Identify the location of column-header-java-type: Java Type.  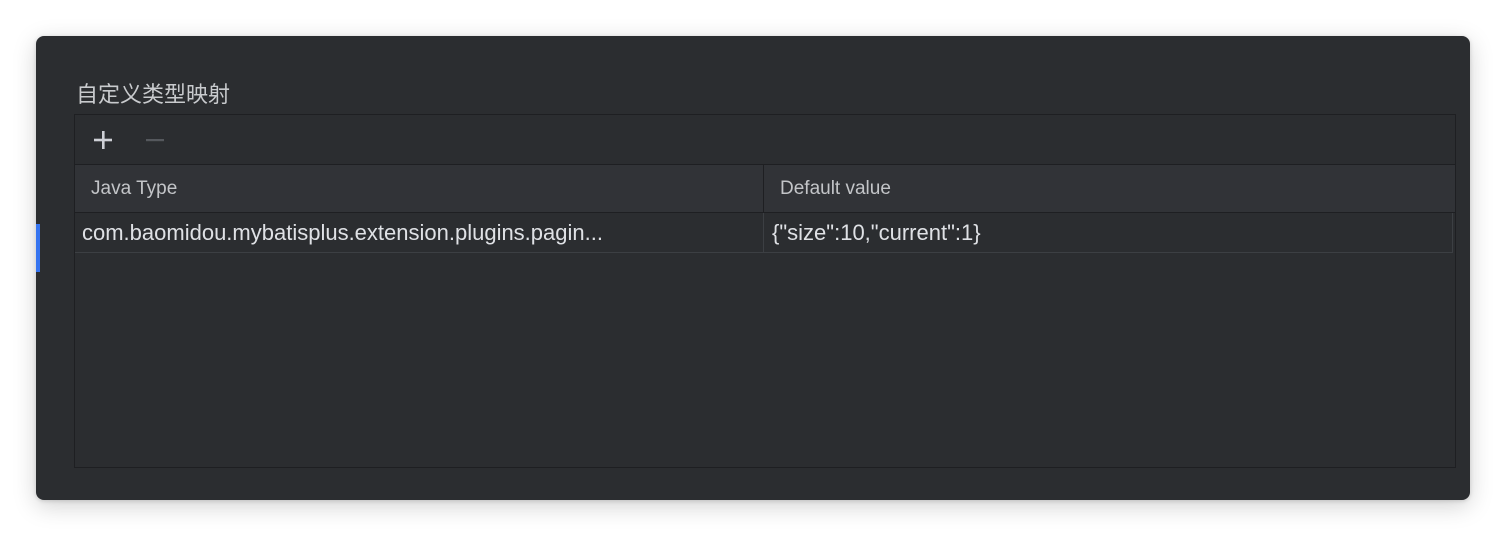
(419, 188).